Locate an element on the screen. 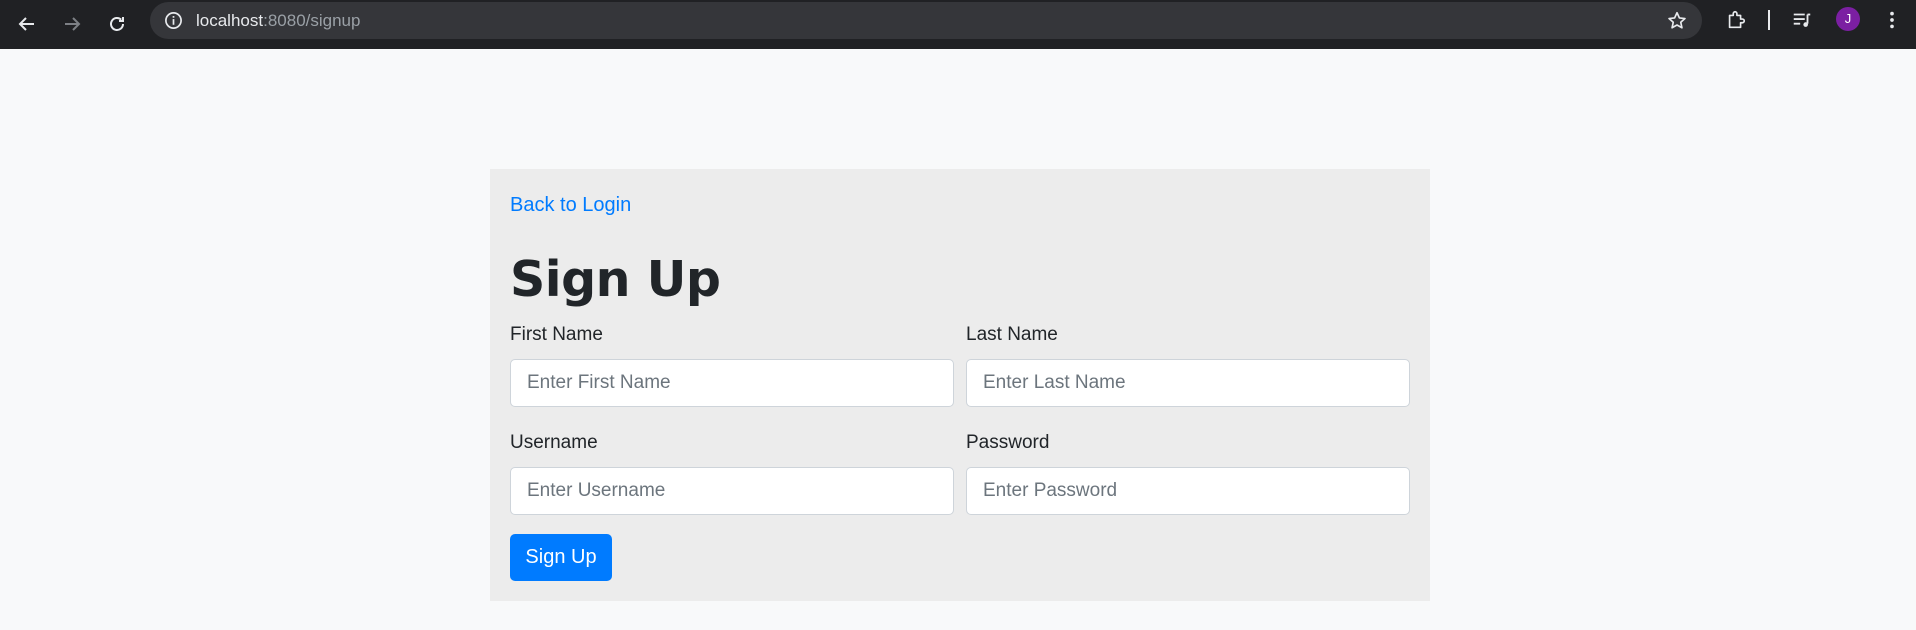 This screenshot has width=1916, height=630. password-label: Password is located at coordinates (1008, 442).